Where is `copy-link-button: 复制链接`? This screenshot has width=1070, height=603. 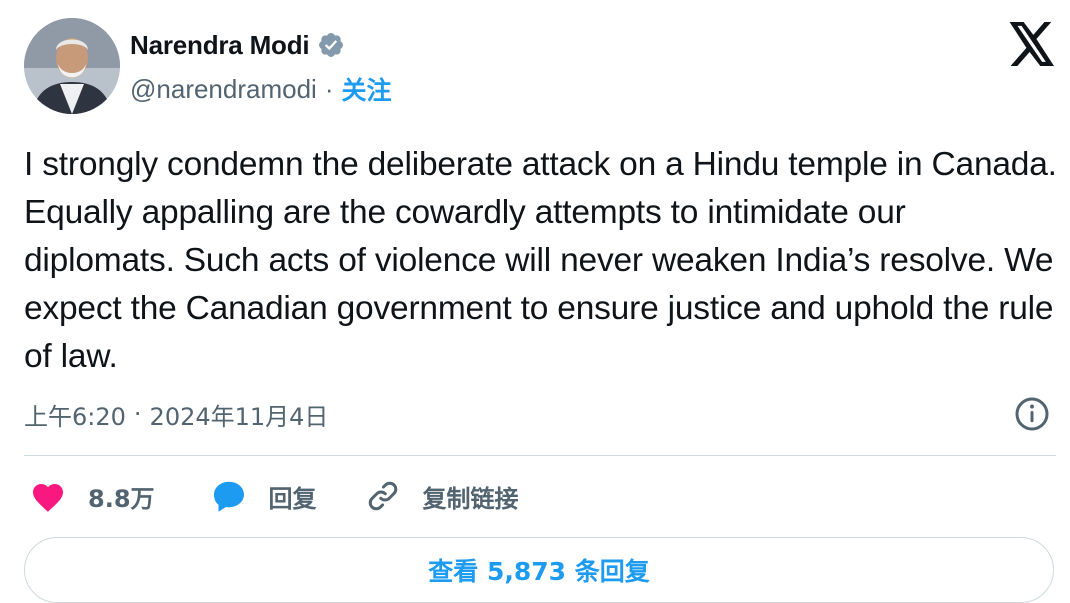
copy-link-button: 复制链接 is located at coordinates (442, 496).